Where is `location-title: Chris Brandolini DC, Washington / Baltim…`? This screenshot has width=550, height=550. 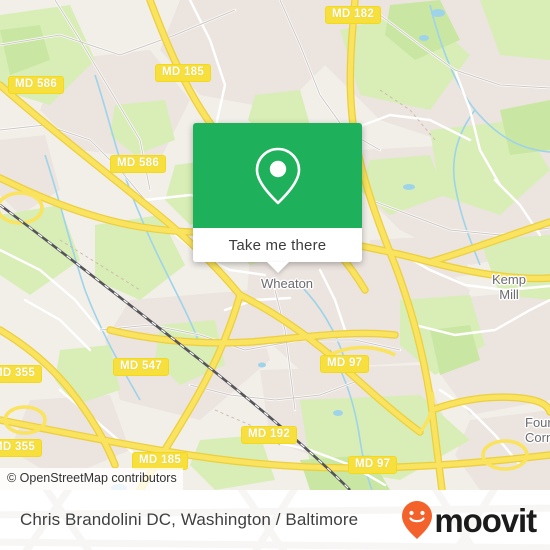 location-title: Chris Brandolini DC, Washington / Baltim… is located at coordinates (189, 519).